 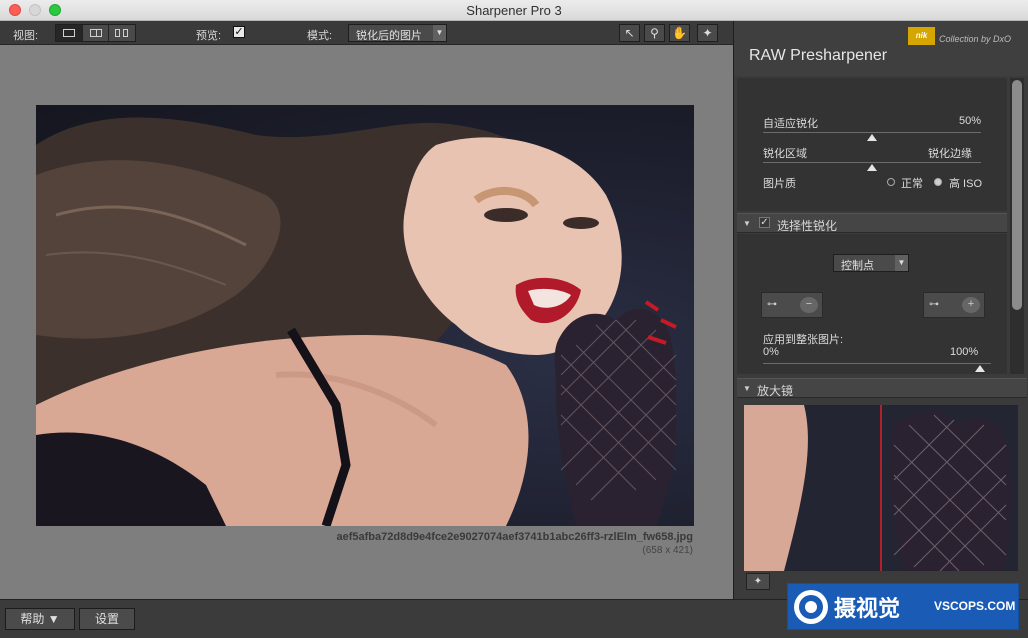 What do you see at coordinates (872, 223) in the screenshot?
I see `selective-sharpening-header: ▼ ✓ 选择性锐化` at bounding box center [872, 223].